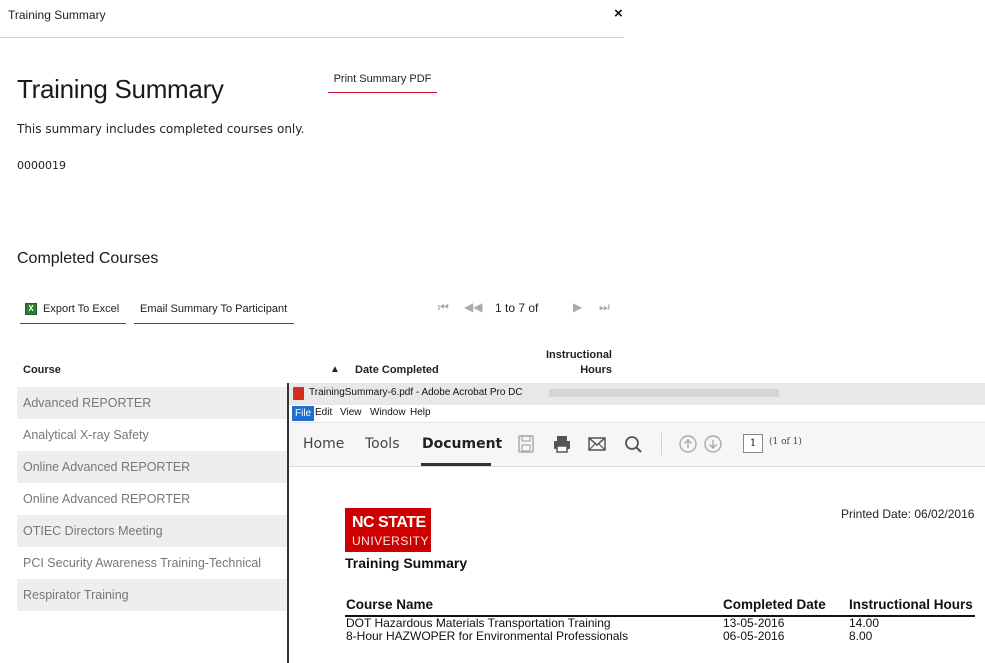 This screenshot has width=985, height=663. Describe the element at coordinates (462, 444) in the screenshot. I see `tab-document: Document` at that location.